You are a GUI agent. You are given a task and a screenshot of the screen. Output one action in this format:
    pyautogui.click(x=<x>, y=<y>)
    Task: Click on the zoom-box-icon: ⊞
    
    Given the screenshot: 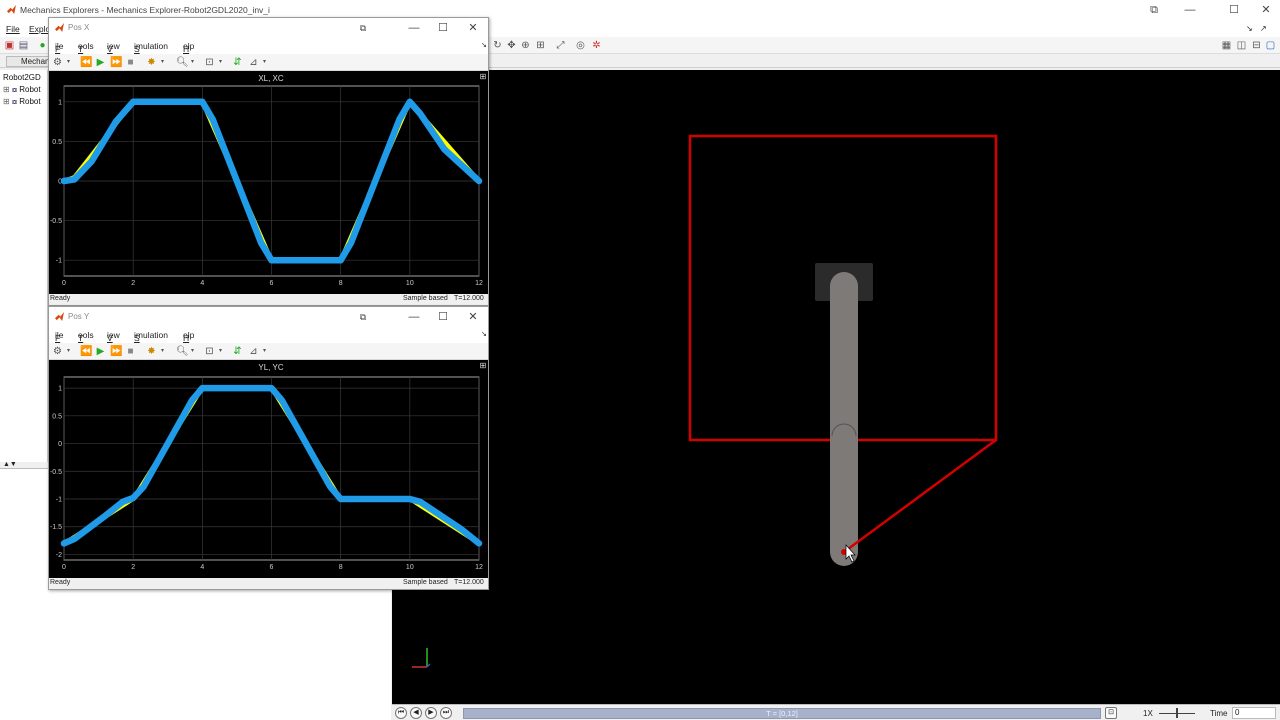 What is the action you would take?
    pyautogui.click(x=540, y=45)
    